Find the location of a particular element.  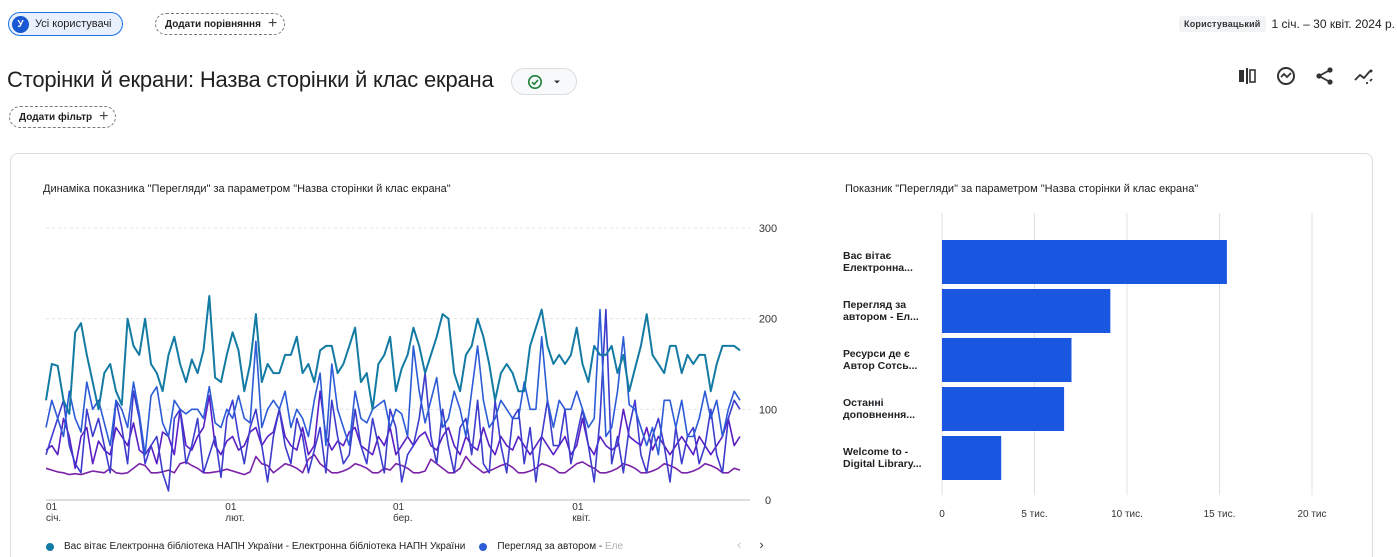

chevron-left-icon: ‹ is located at coordinates (739, 544).